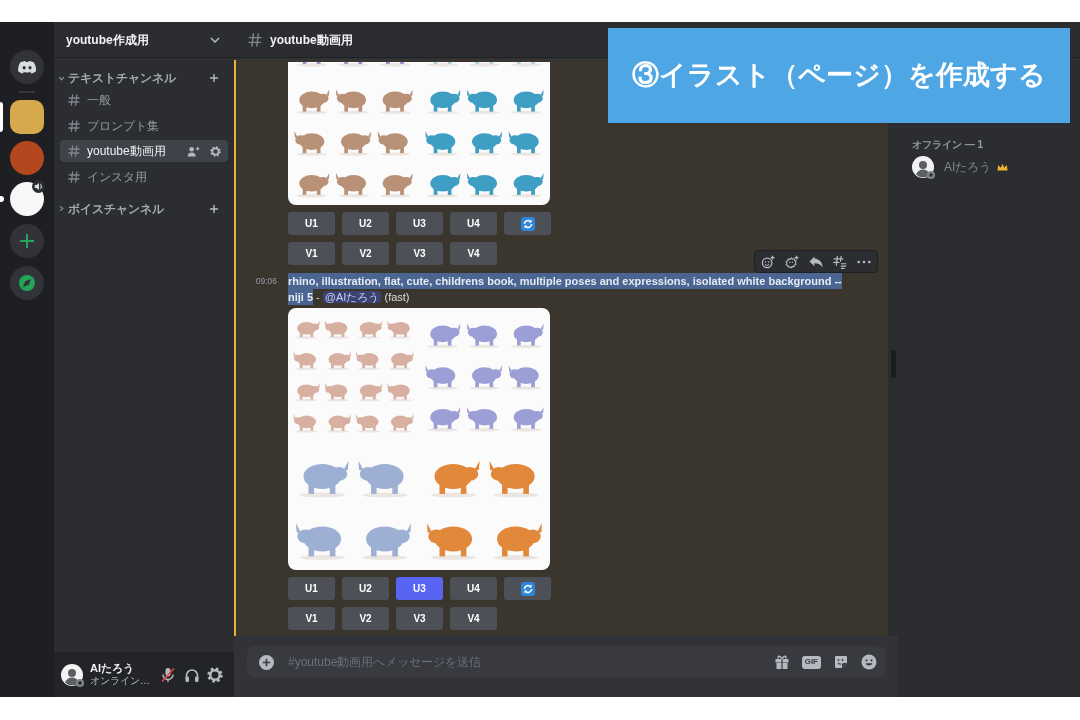 This screenshot has width=1080, height=720. Describe the element at coordinates (138, 78) in the screenshot. I see `category-label: テキストチャンネル` at that location.